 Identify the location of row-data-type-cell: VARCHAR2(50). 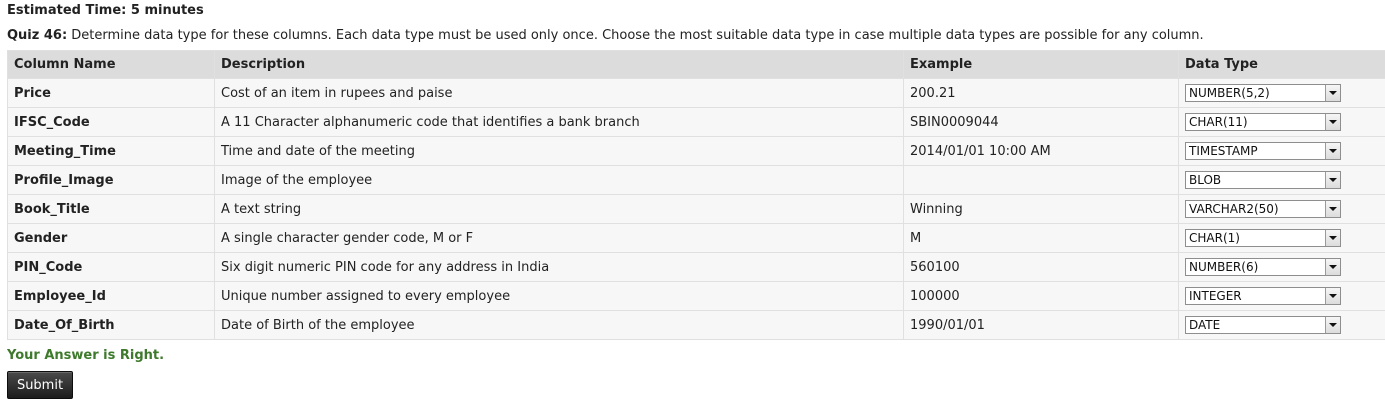
(1281, 209).